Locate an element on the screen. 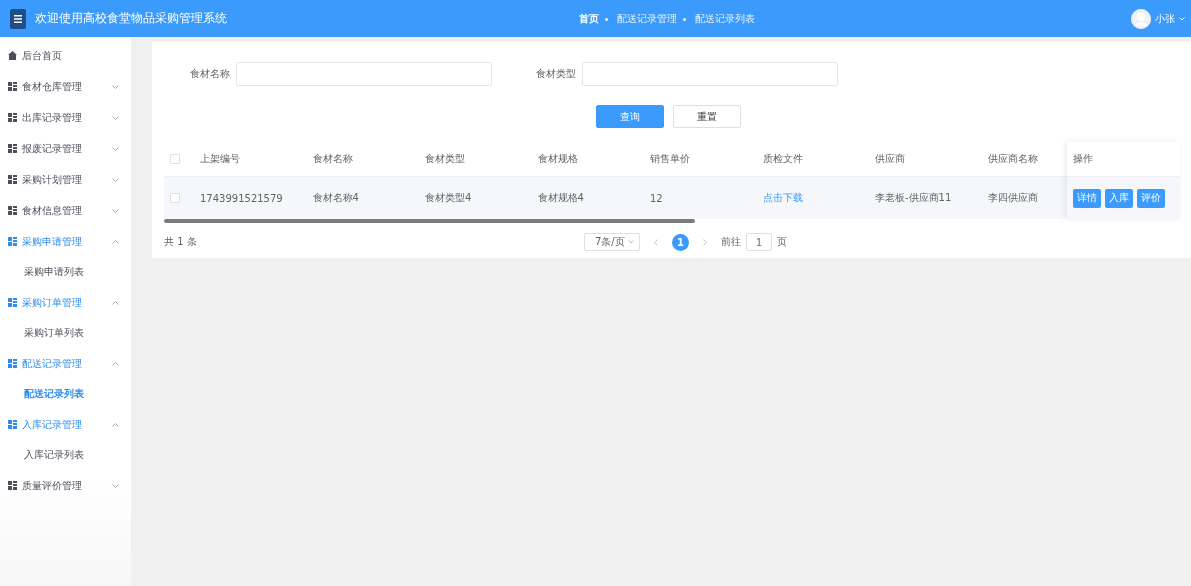 This screenshot has width=1191, height=586. sidebar-item: 采购订单管理 is located at coordinates (65, 302).